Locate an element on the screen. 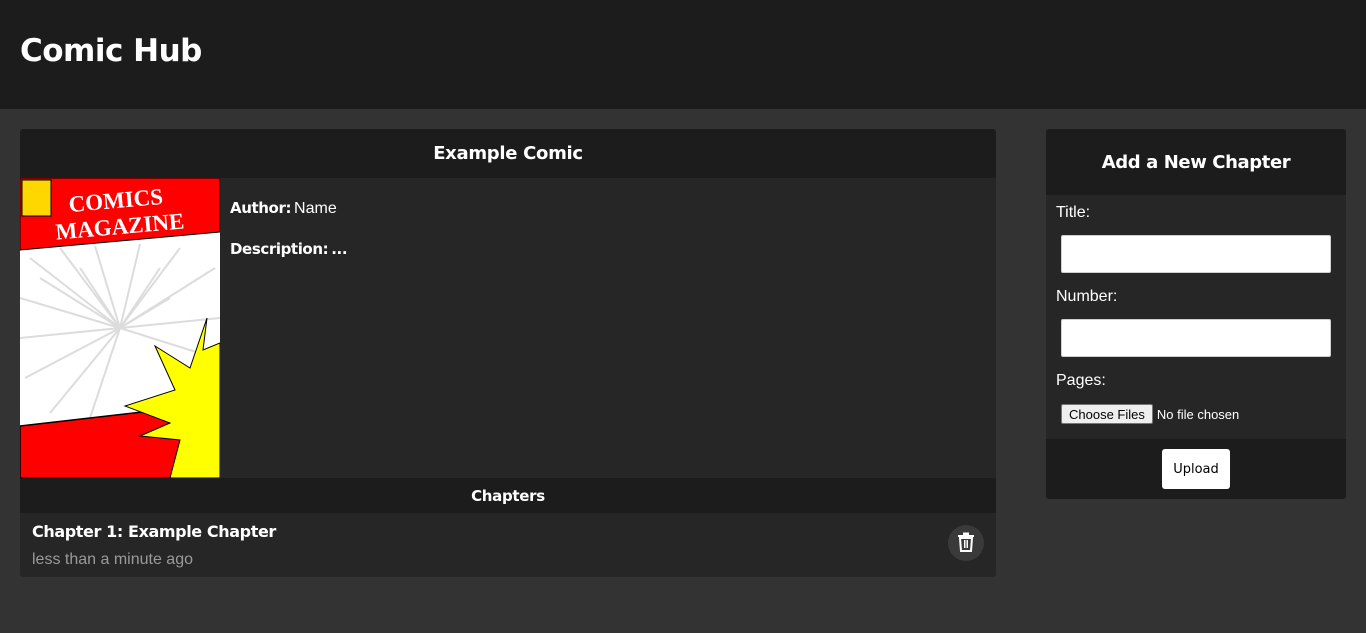 The width and height of the screenshot is (1366, 633). app-title: Comic Hub is located at coordinates (111, 51).